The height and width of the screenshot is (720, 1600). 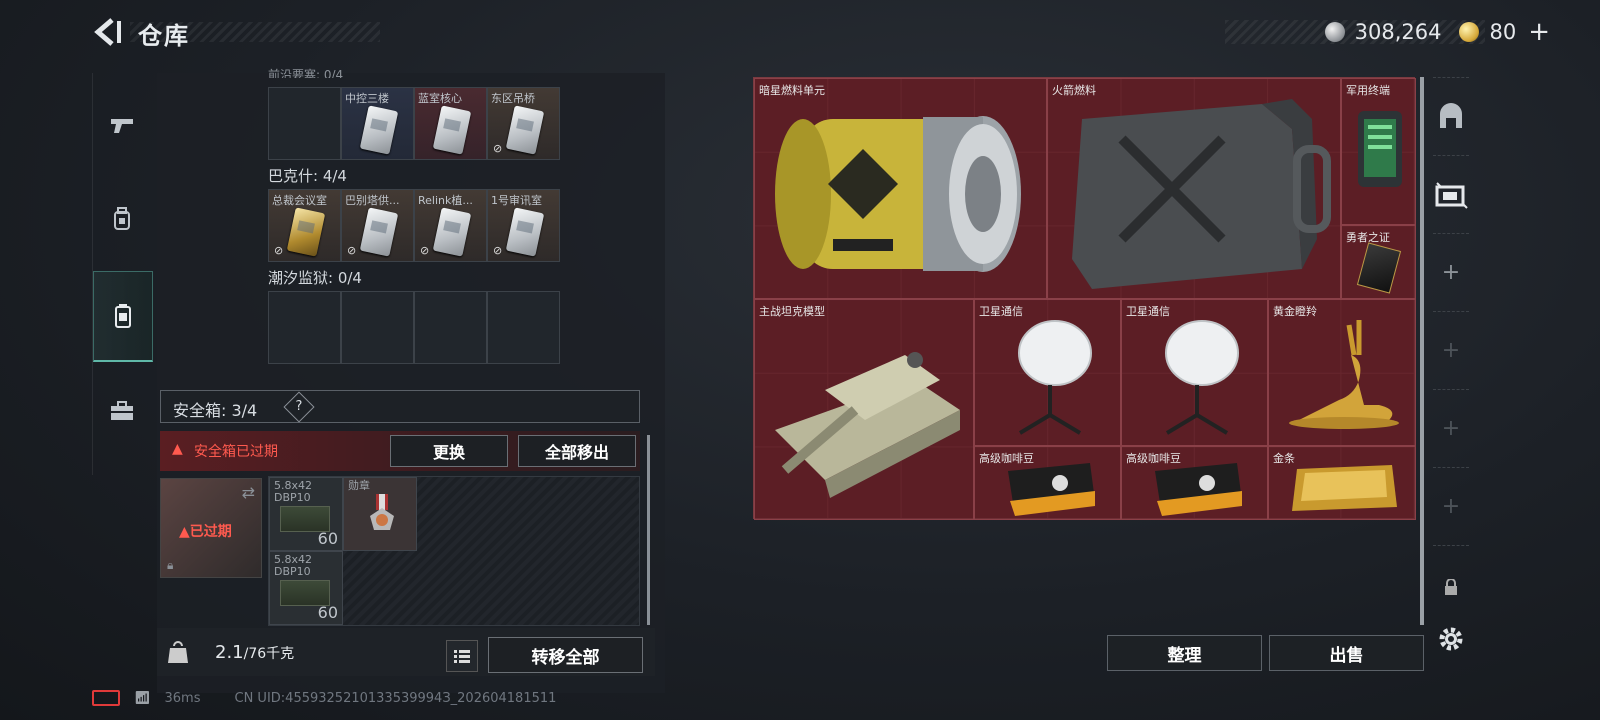 I want to click on container-icon, so click(x=123, y=316).